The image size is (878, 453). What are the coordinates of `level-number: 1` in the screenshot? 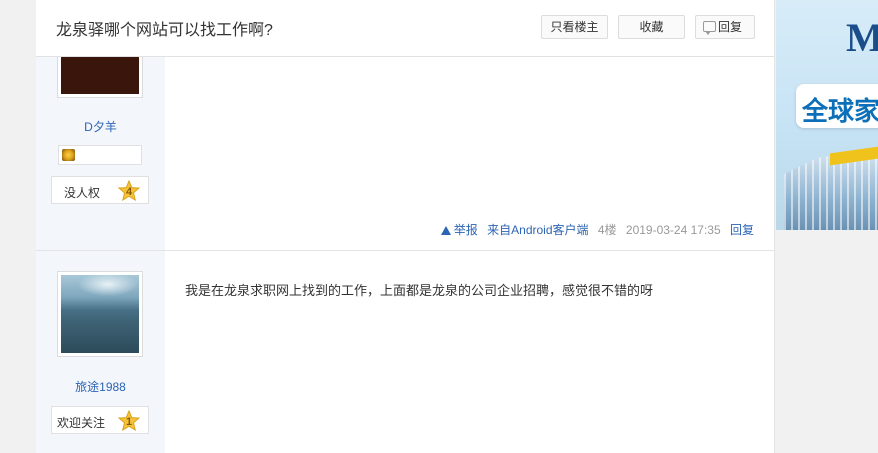 It's located at (129, 422).